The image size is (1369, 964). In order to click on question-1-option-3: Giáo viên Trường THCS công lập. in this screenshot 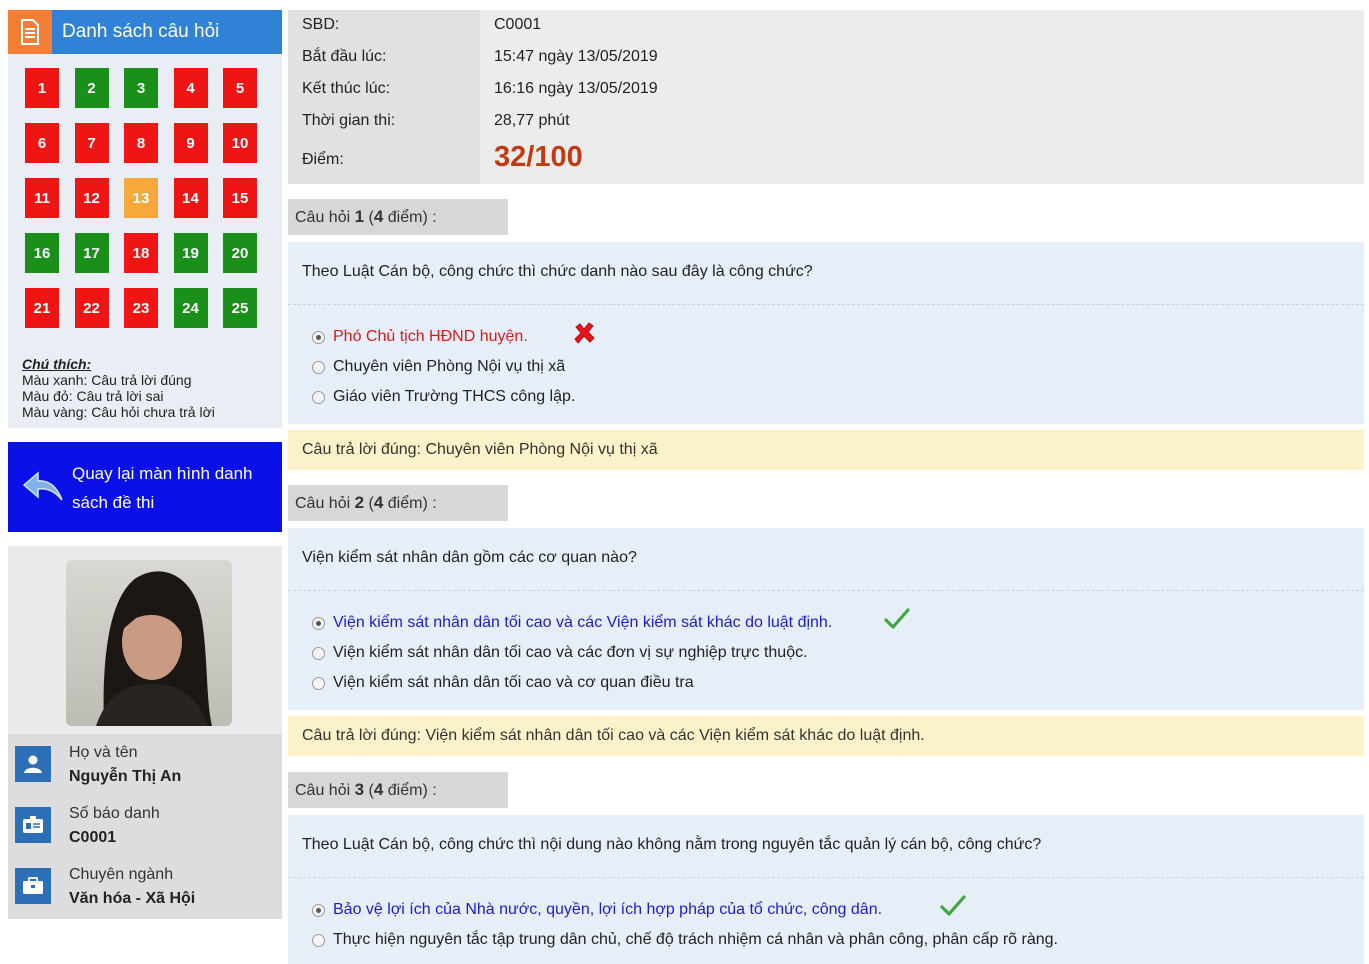, I will do `click(443, 397)`.